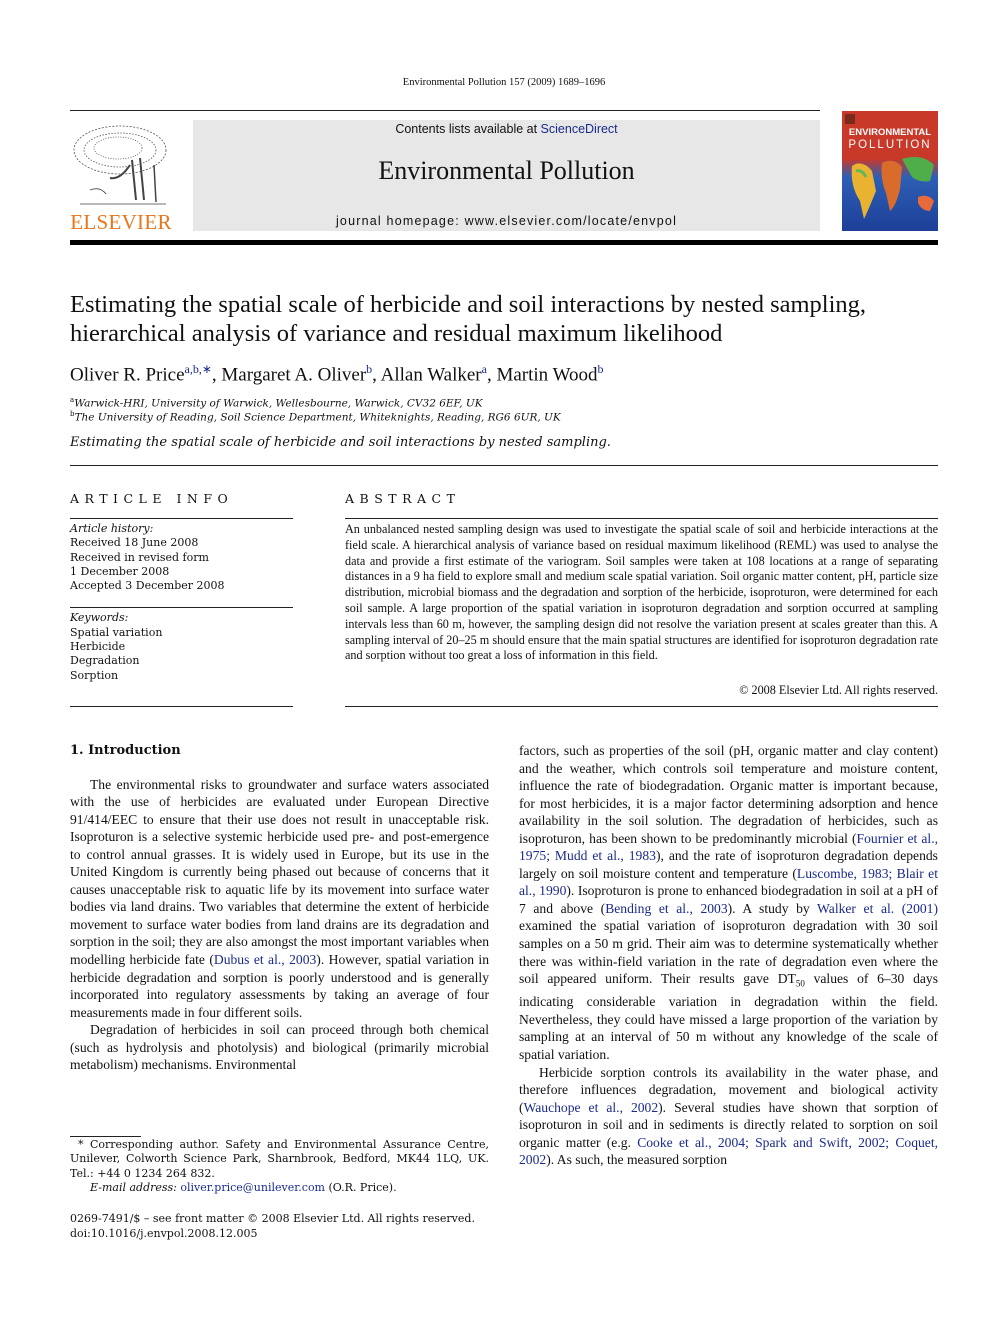  What do you see at coordinates (116, 632) in the screenshot?
I see `keyword: Spatial variation` at bounding box center [116, 632].